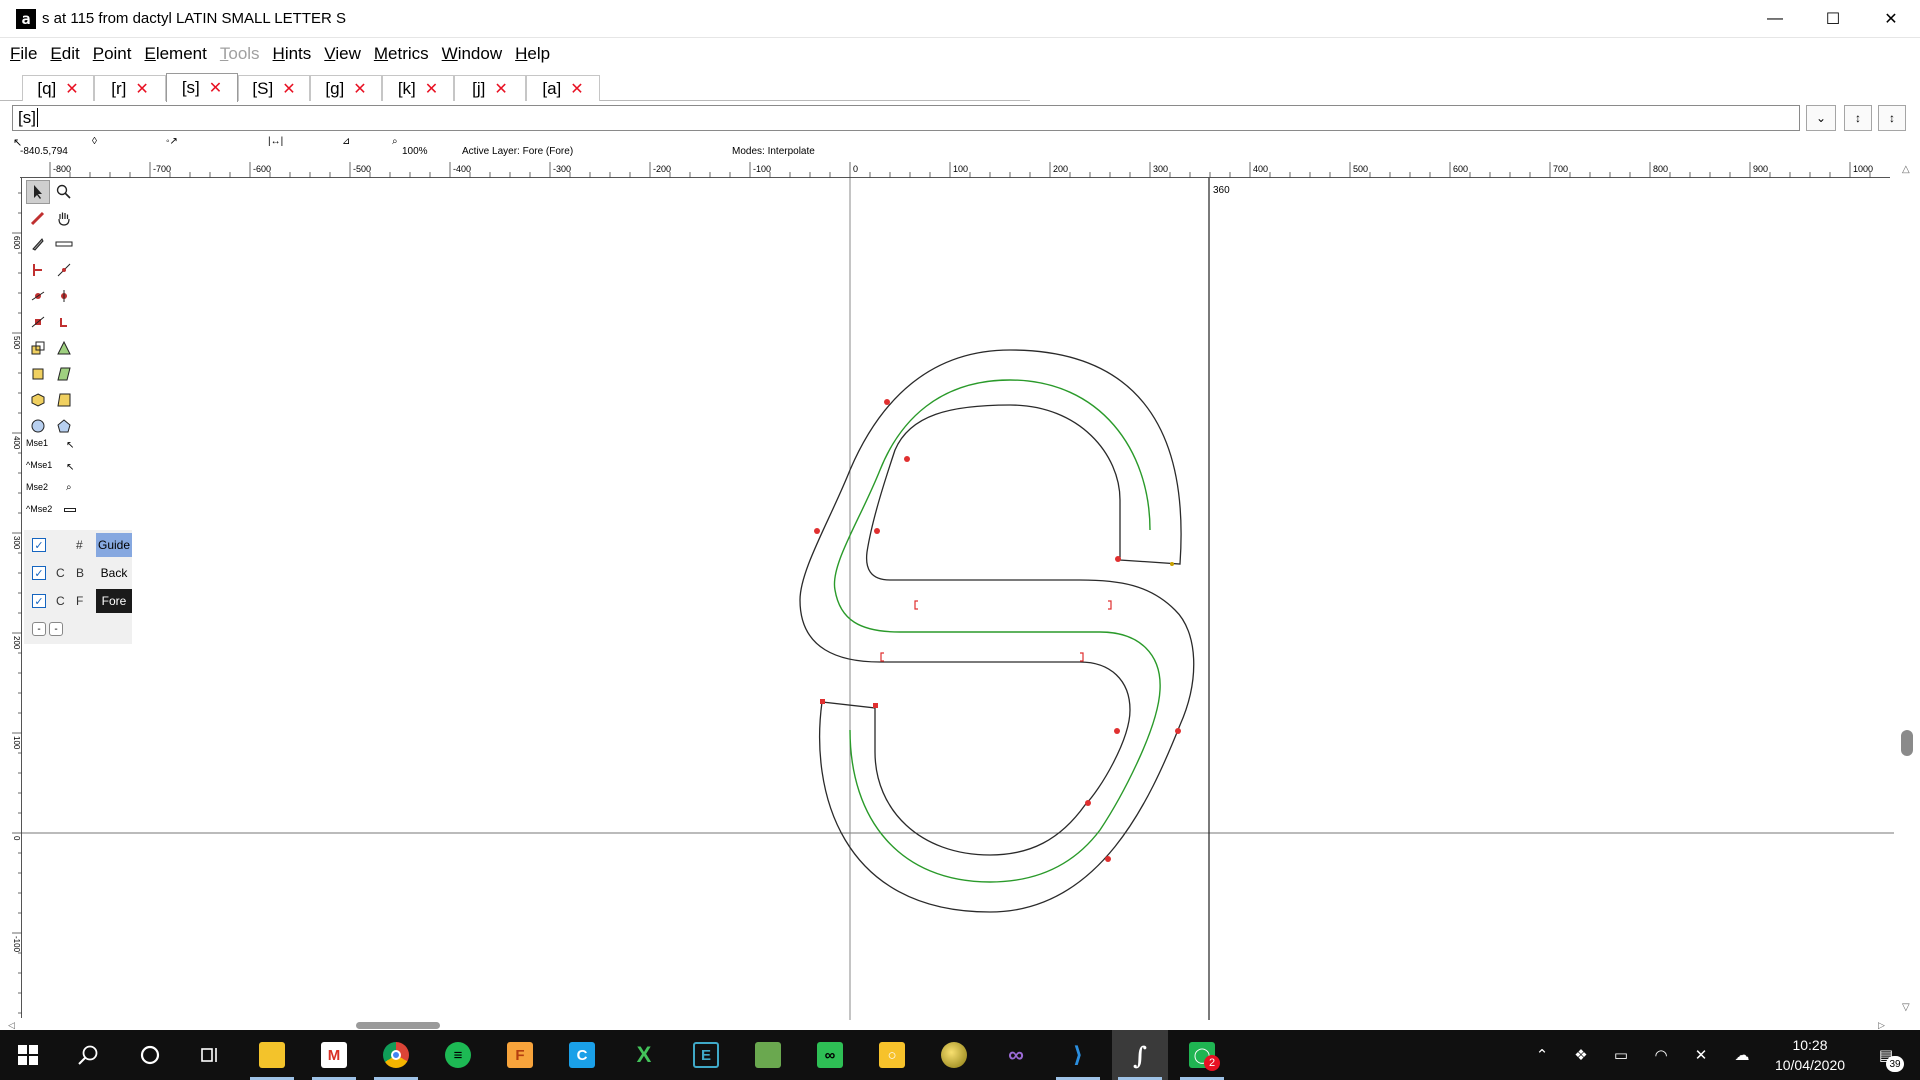  I want to click on layer-row-back: ✓ C B Back, so click(78, 573).